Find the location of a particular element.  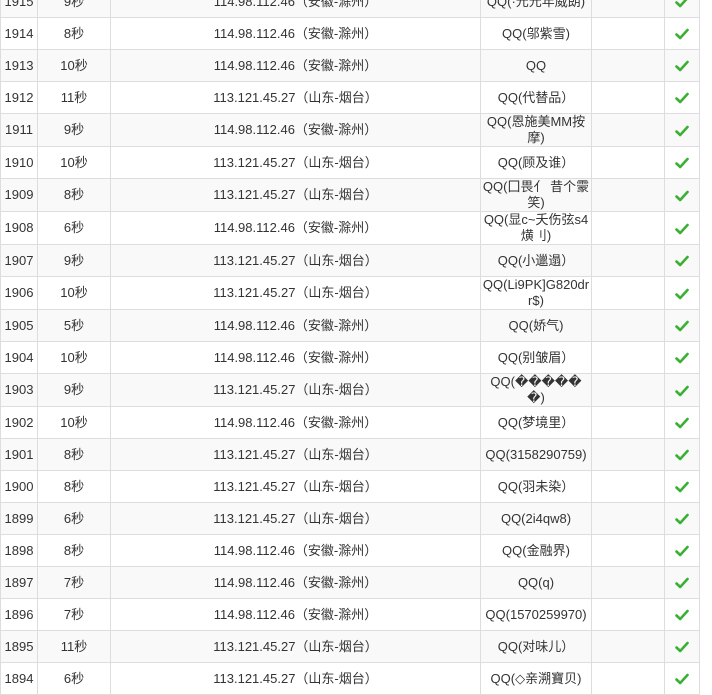

row-account-name: QQ(羽未染） is located at coordinates (536, 486).